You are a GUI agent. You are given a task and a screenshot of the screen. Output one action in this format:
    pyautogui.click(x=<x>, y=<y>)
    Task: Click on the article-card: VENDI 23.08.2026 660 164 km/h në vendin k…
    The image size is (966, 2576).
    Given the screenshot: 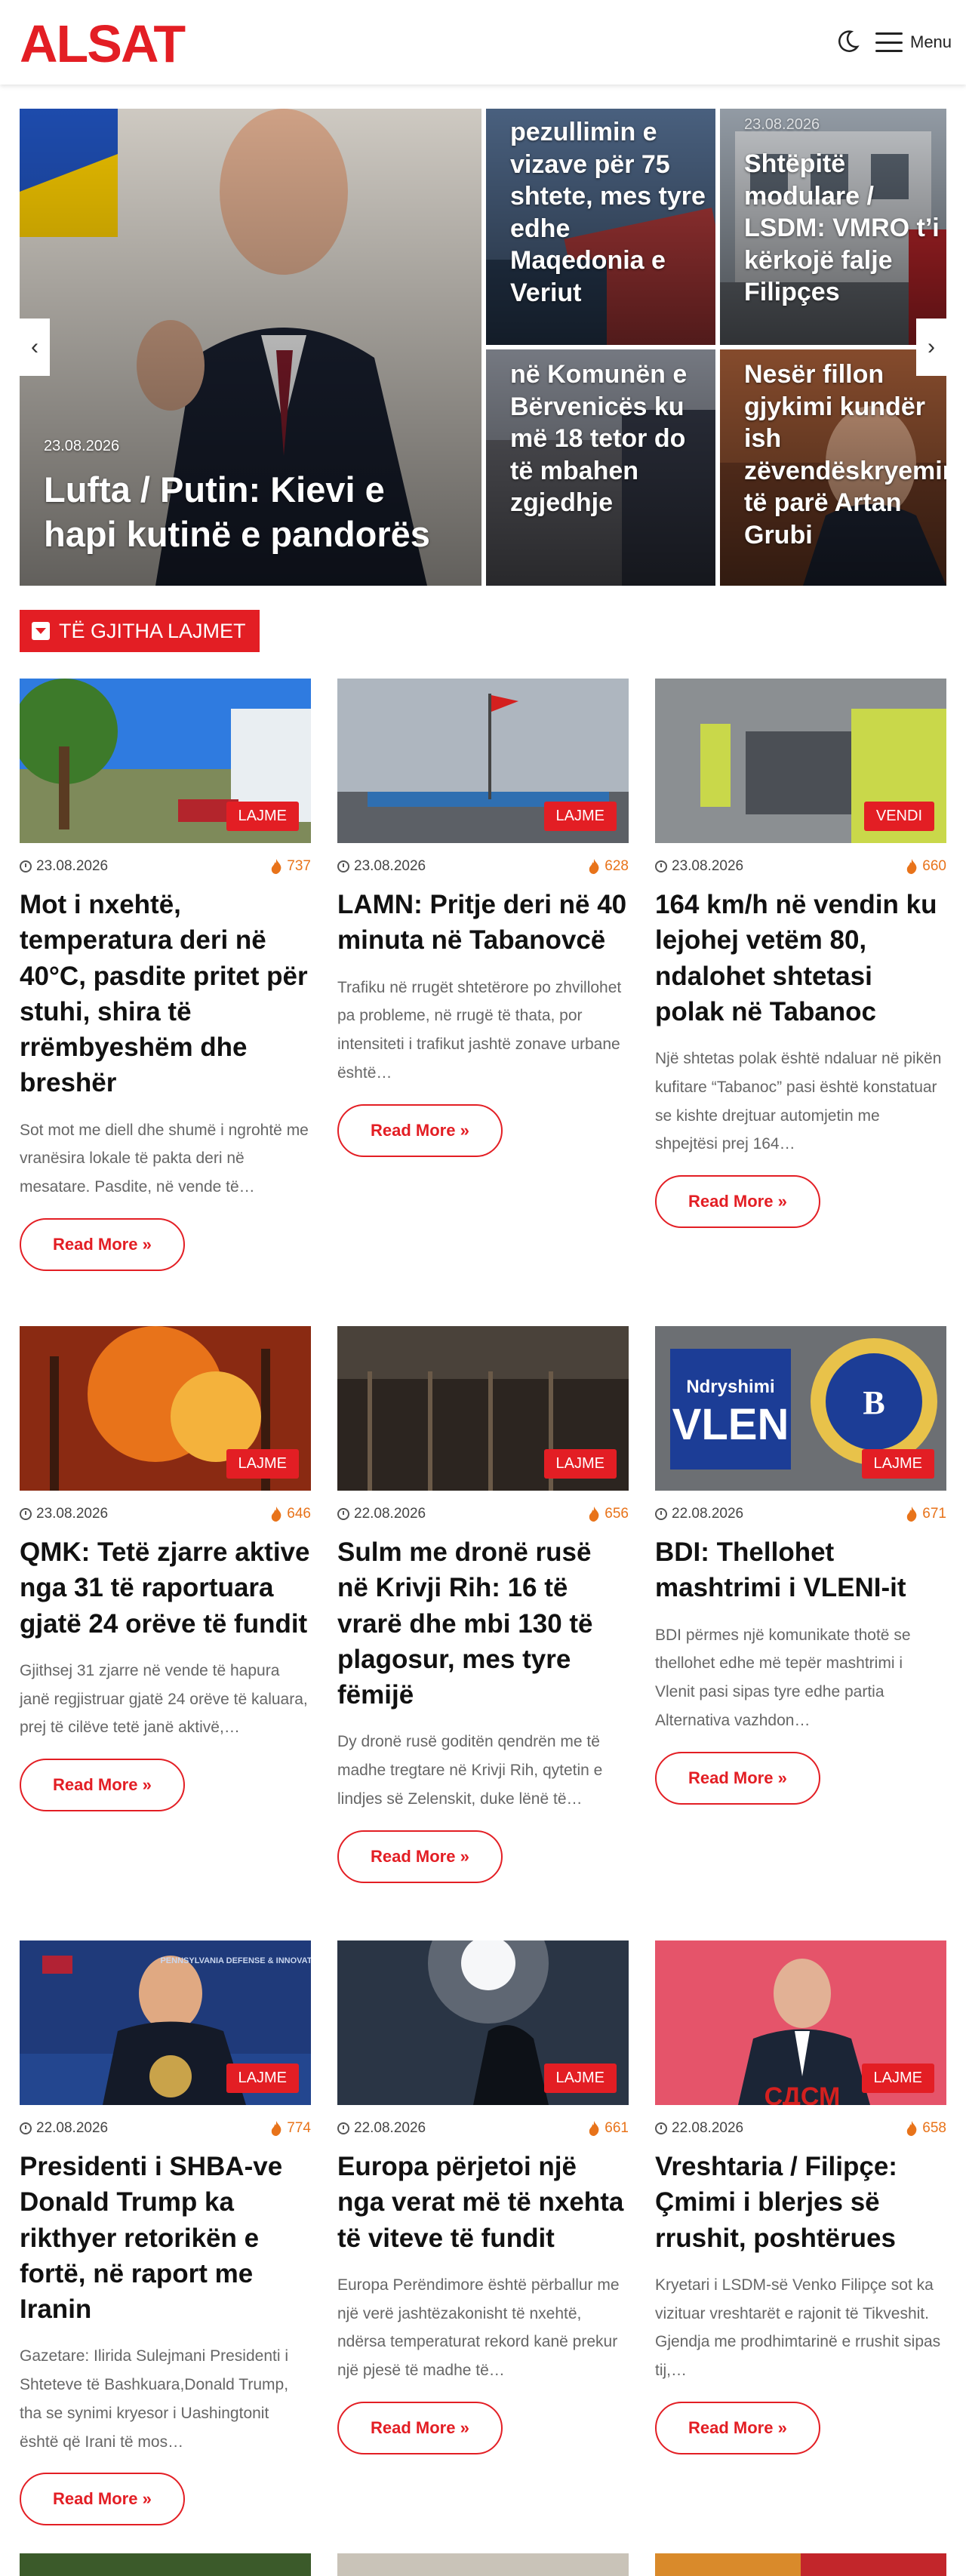 What is the action you would take?
    pyautogui.click(x=800, y=954)
    